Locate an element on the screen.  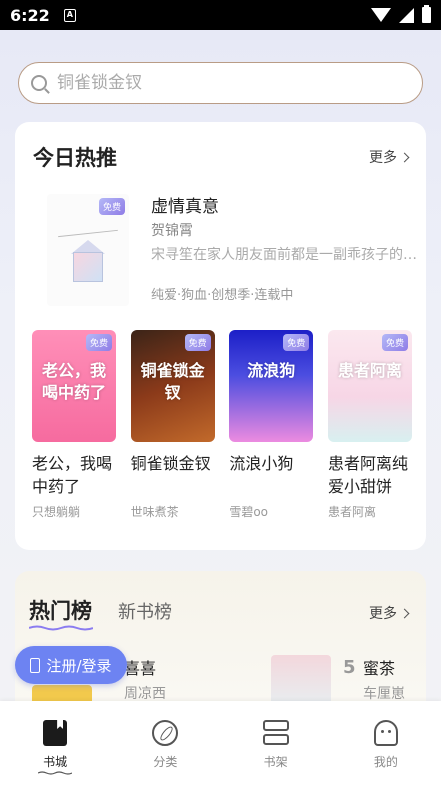
cover-house-art is located at coordinates (88, 267).